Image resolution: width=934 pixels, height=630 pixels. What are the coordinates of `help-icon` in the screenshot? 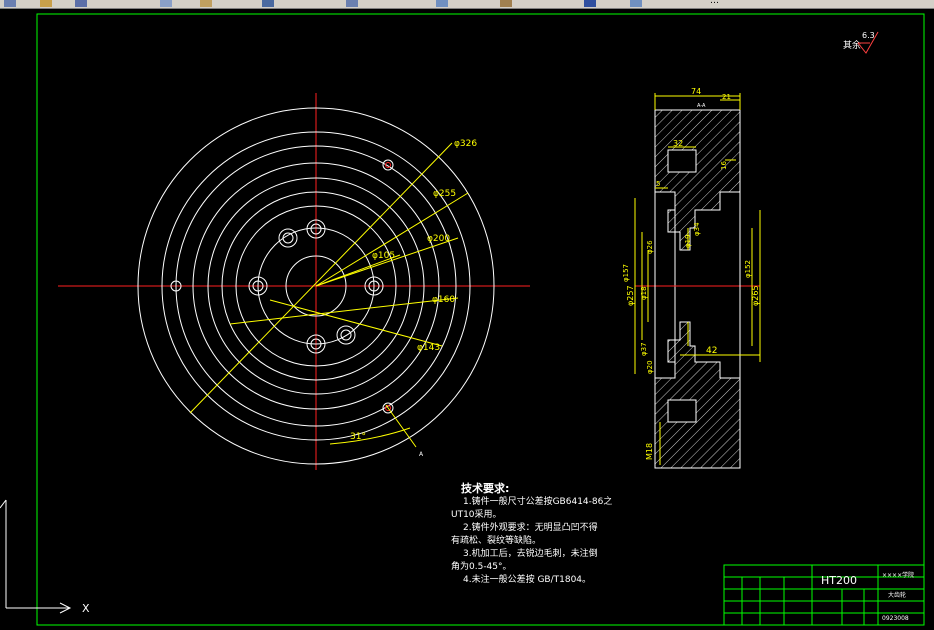 It's located at (590, 3).